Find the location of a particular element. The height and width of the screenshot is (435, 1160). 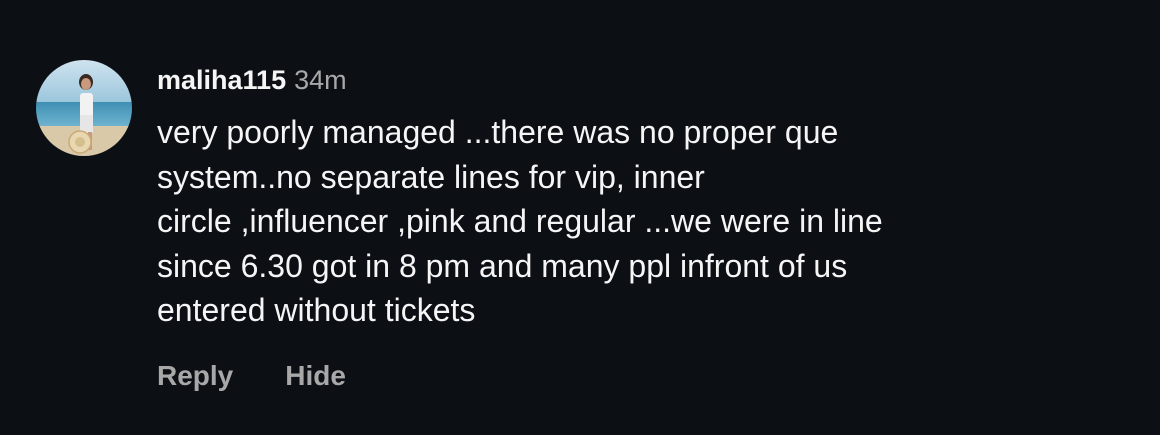

comment-actions: Reply Hide is located at coordinates (251, 376).